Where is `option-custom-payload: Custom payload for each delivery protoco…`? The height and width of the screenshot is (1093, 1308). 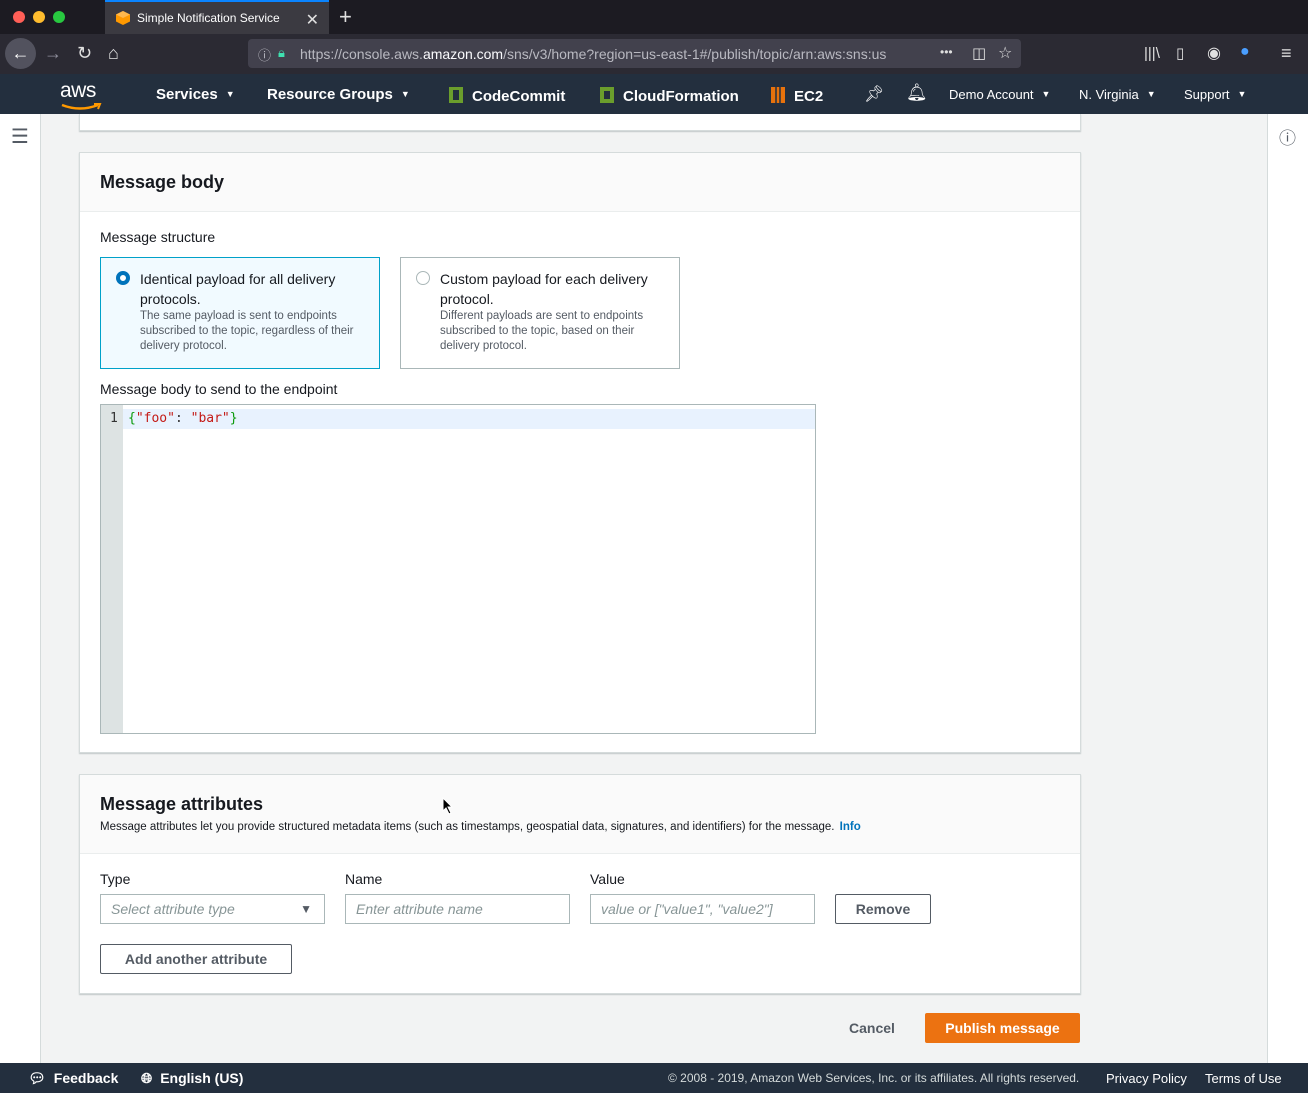 option-custom-payload: Custom payload for each delivery protoco… is located at coordinates (540, 313).